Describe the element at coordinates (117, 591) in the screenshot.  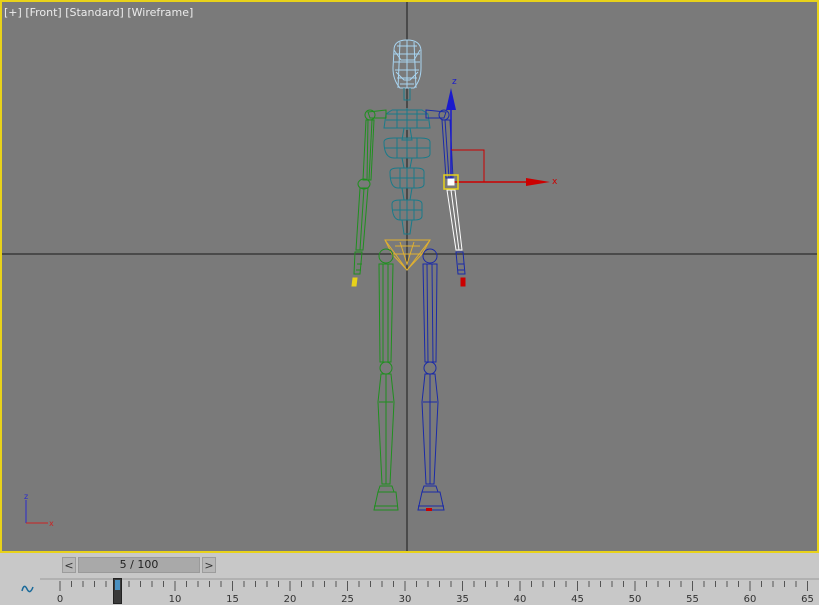
I see `time-slider-handle` at that location.